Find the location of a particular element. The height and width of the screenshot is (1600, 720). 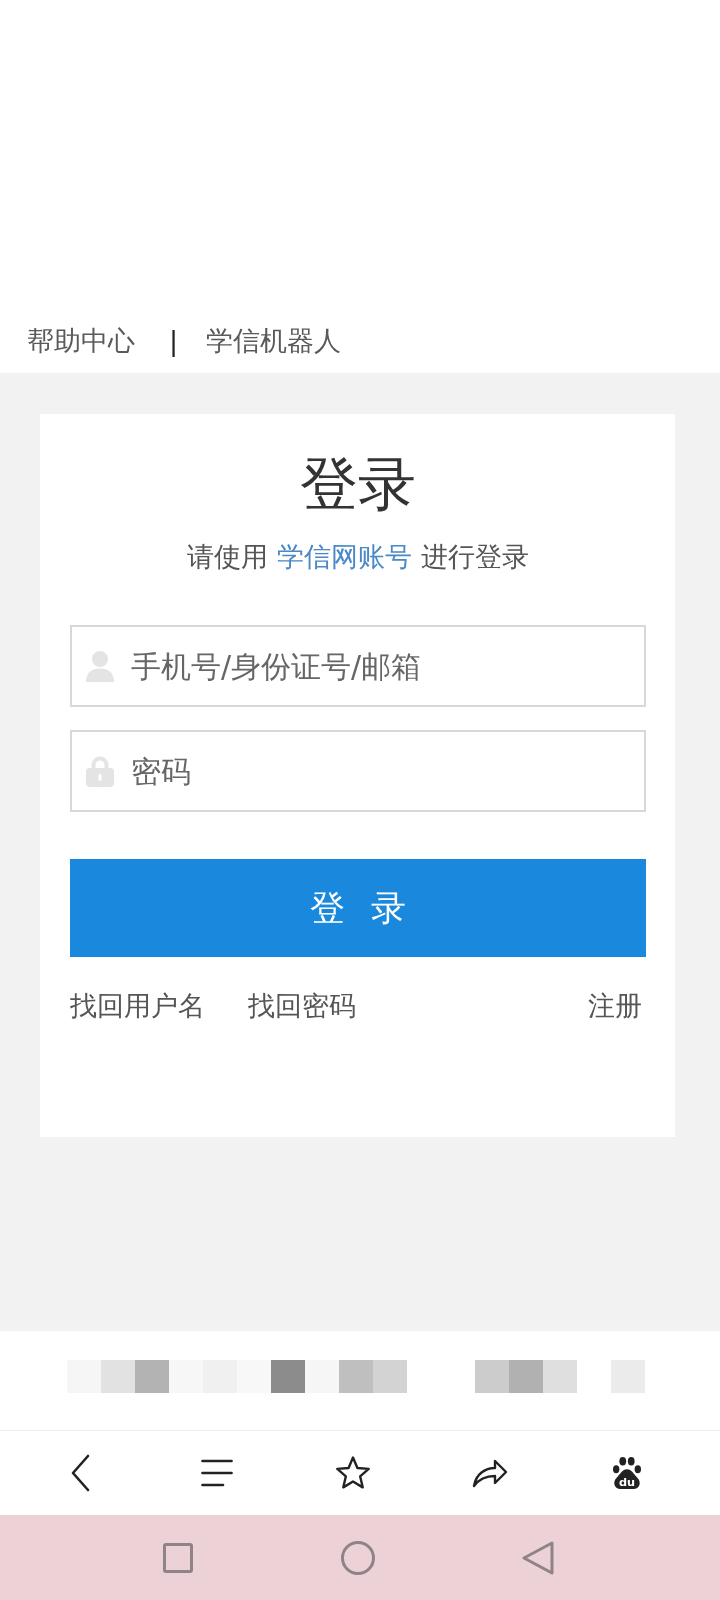

menu-icon is located at coordinates (216, 1473).